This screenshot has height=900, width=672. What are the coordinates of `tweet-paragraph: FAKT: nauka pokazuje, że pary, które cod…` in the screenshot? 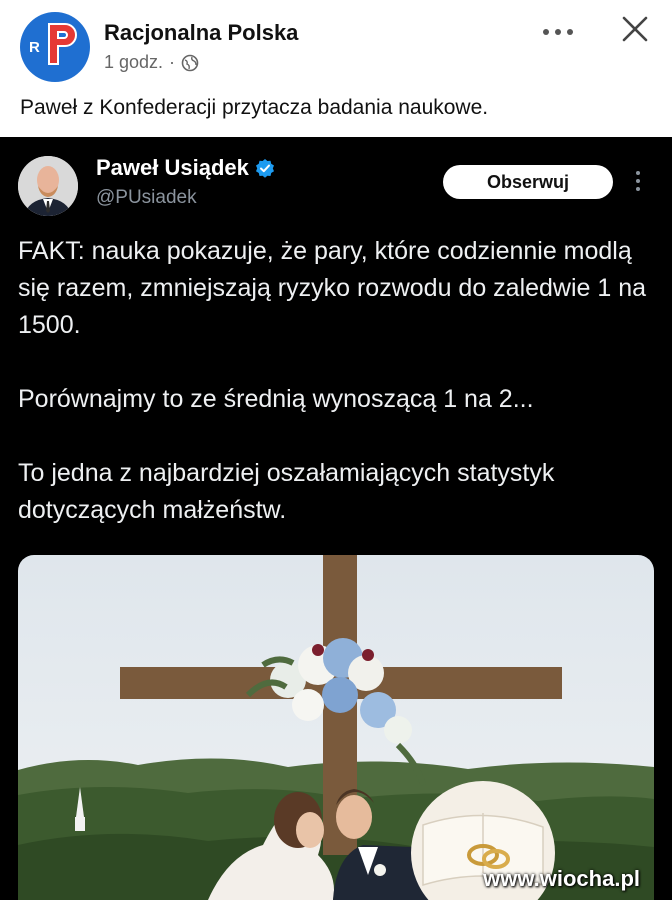 It's located at (332, 288).